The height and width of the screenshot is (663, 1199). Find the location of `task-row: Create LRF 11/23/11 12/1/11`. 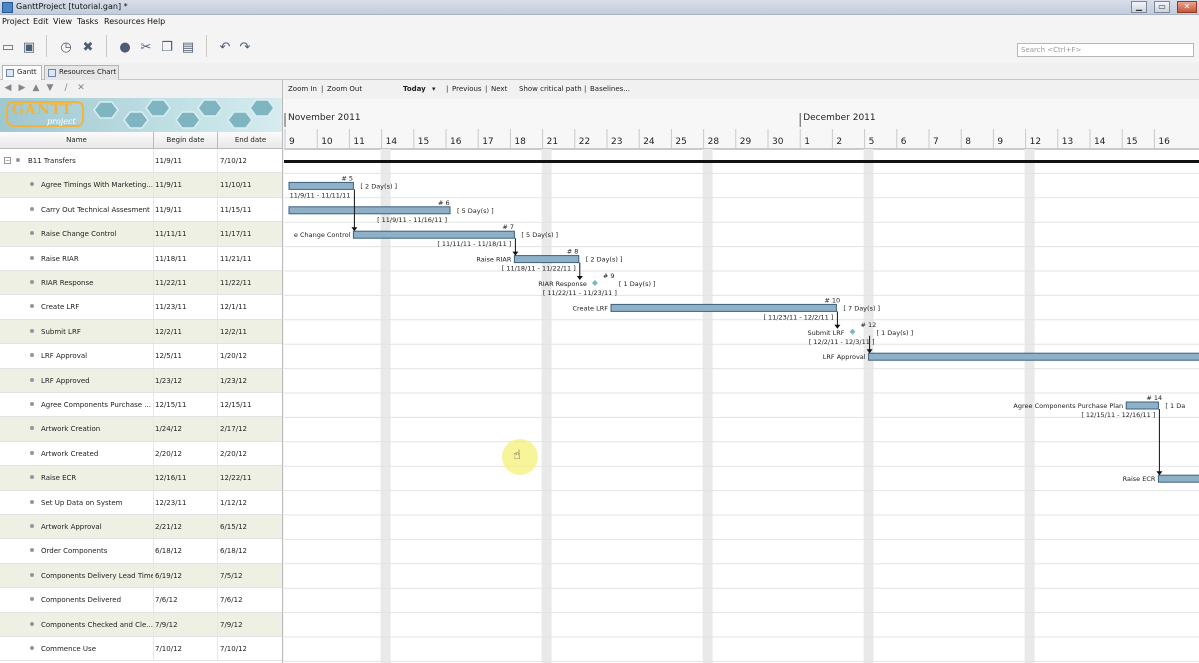

task-row: Create LRF 11/23/11 12/1/11 is located at coordinates (141, 307).